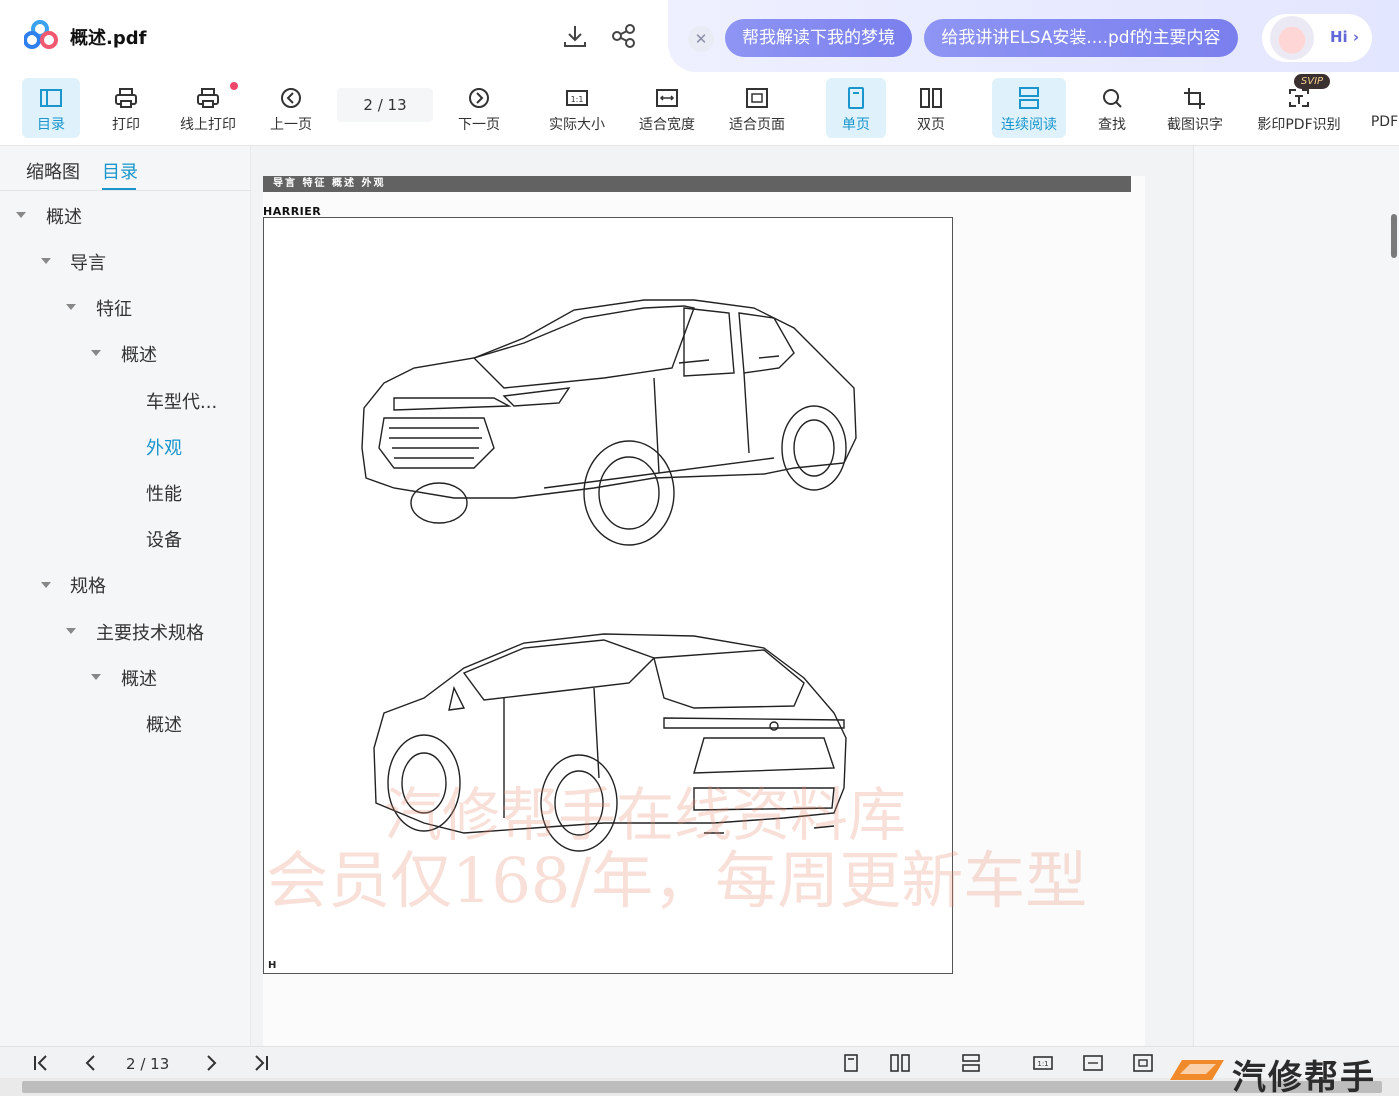  I want to click on online-print-icon, so click(208, 98).